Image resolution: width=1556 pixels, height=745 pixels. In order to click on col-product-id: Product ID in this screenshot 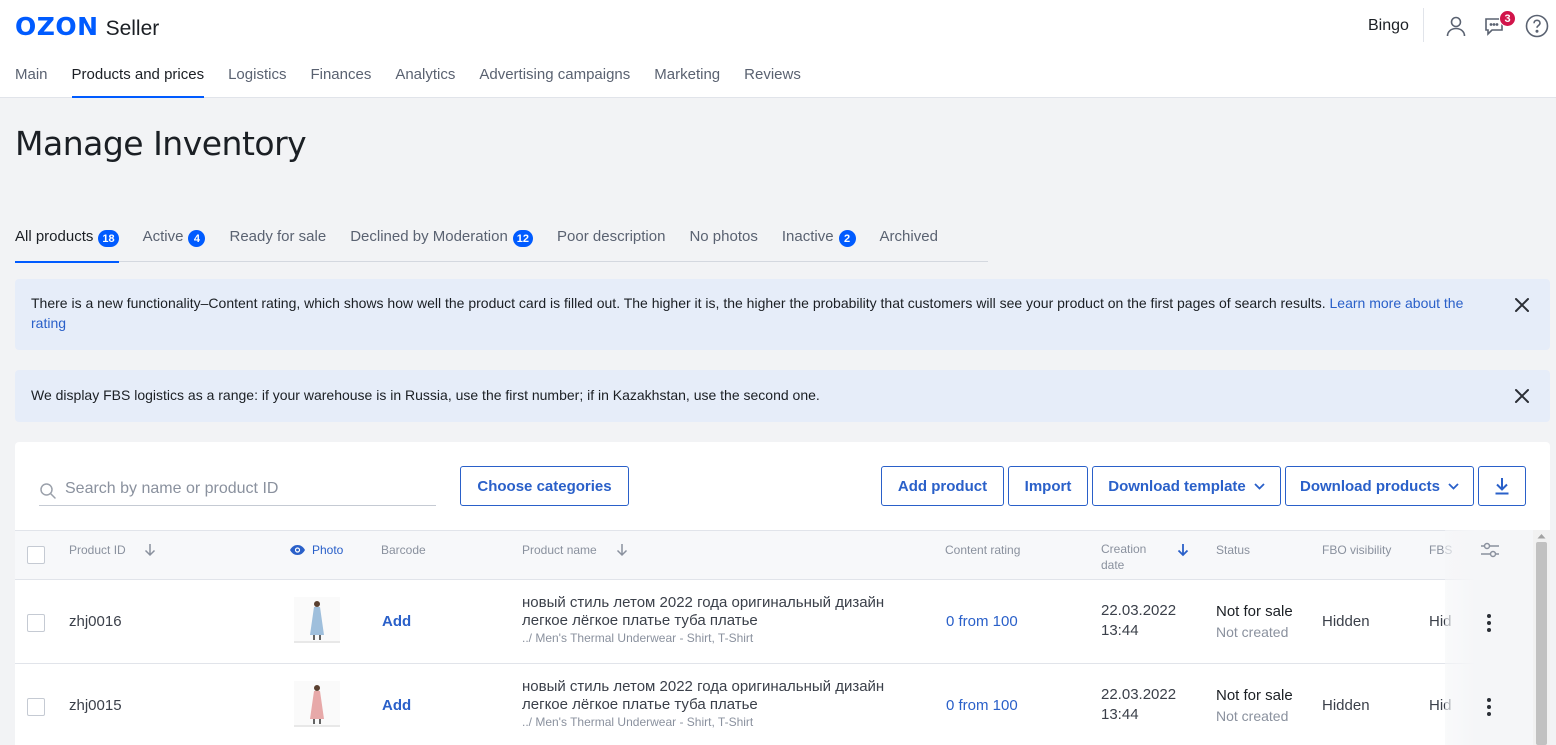, I will do `click(97, 550)`.